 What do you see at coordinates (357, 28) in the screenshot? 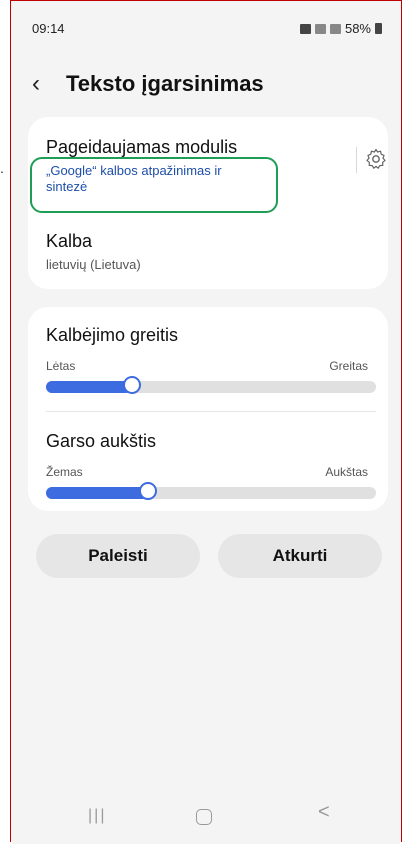
I see `battery-percent: 58%` at bounding box center [357, 28].